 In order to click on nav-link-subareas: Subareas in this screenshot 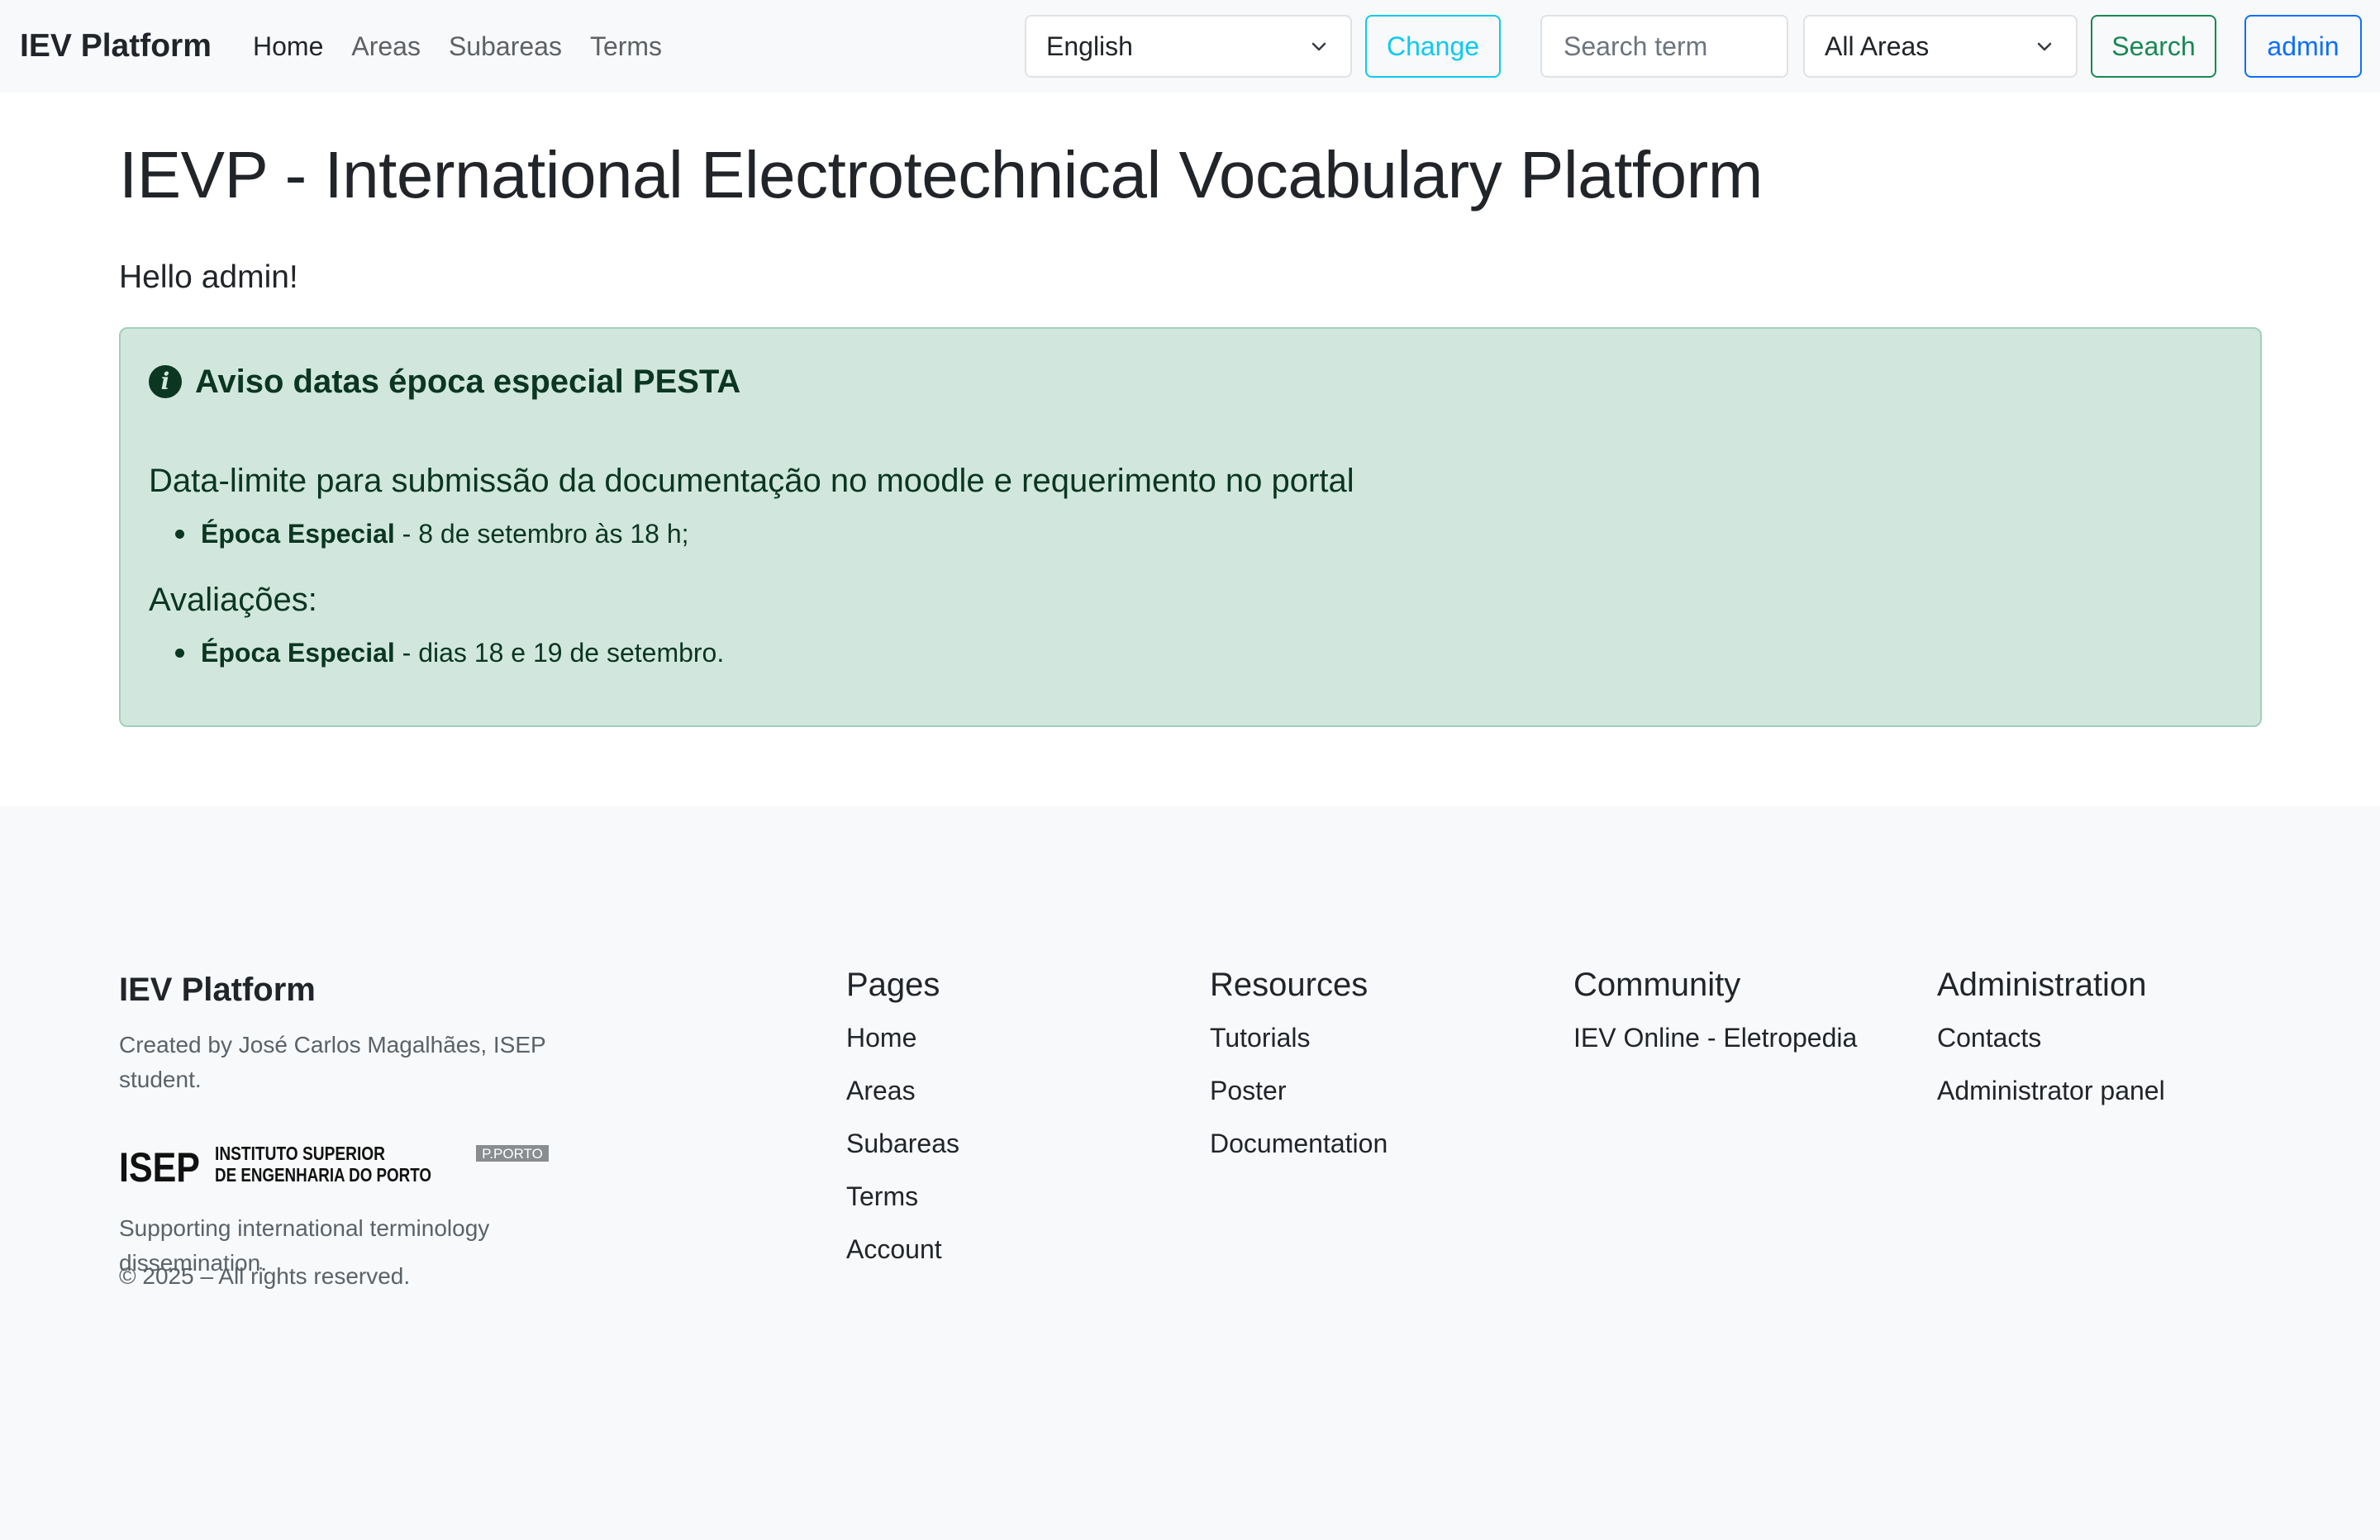, I will do `click(505, 46)`.